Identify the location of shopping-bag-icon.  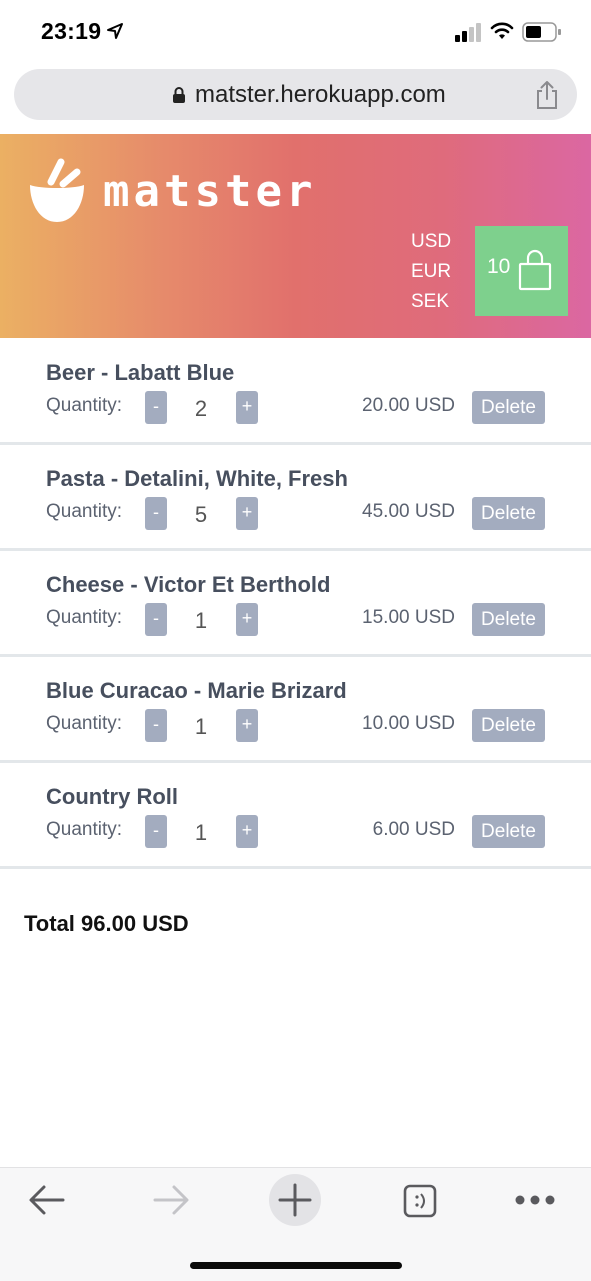
(535, 270).